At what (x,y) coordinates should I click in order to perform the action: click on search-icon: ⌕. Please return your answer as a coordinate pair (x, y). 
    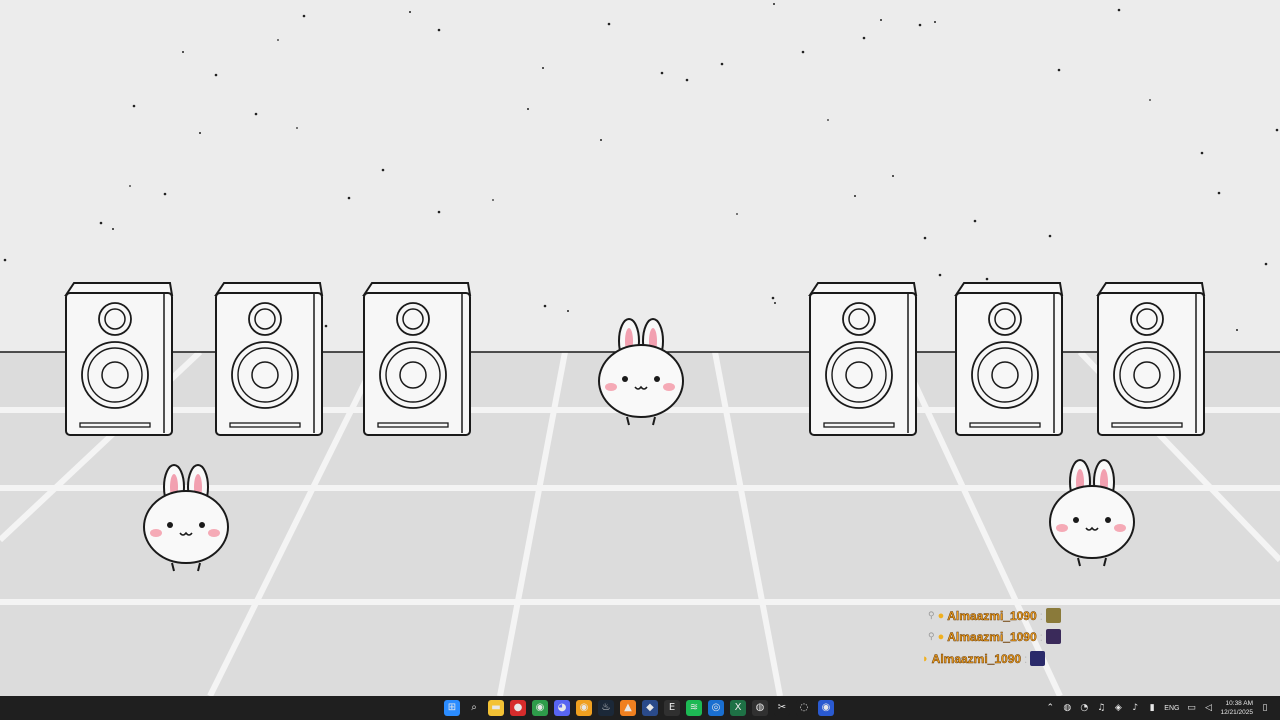
    Looking at the image, I should click on (474, 708).